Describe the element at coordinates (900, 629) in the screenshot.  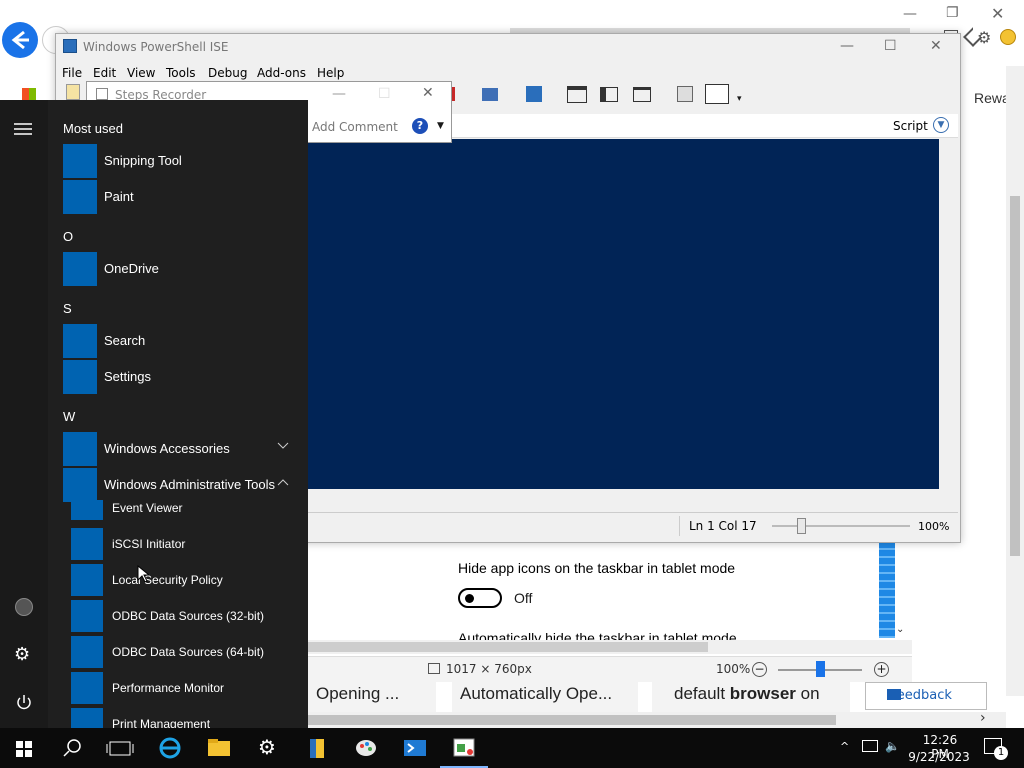
I see `chevron-down-icon: ⌄` at that location.